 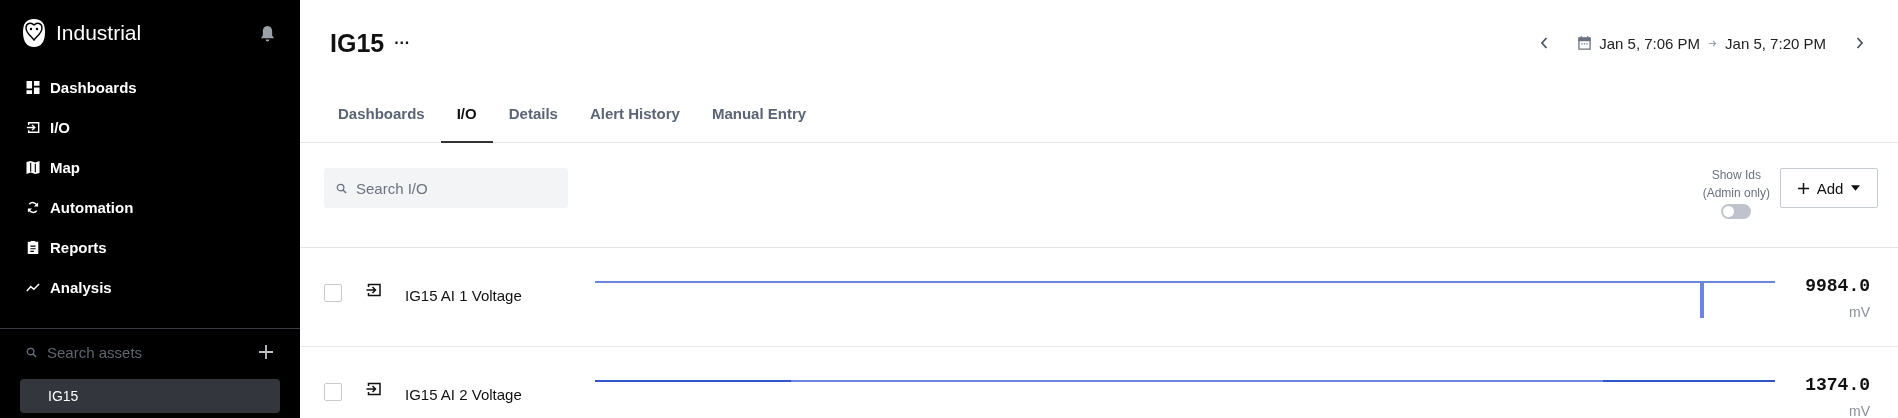 What do you see at coordinates (267, 33) in the screenshot?
I see `bell-icon` at bounding box center [267, 33].